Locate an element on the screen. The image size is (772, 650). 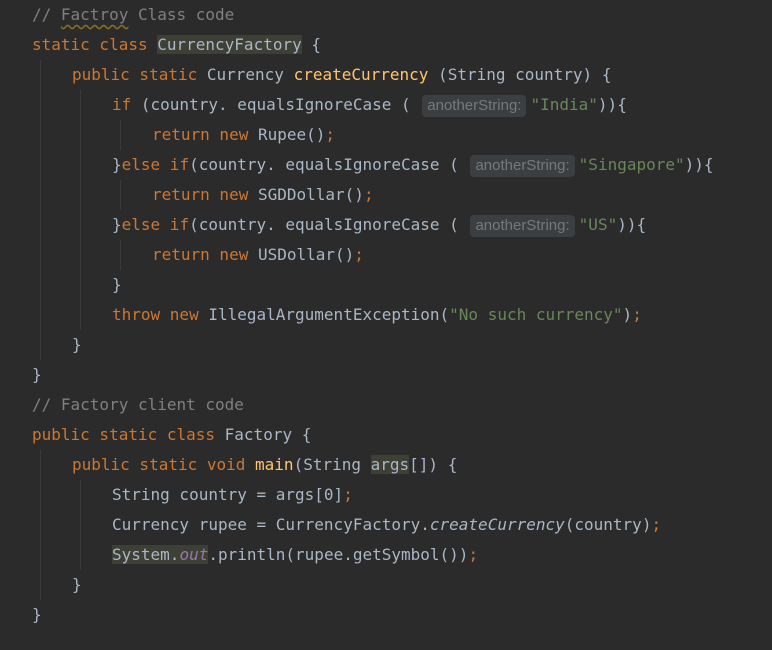
code-text: Rupee() is located at coordinates (291, 134).